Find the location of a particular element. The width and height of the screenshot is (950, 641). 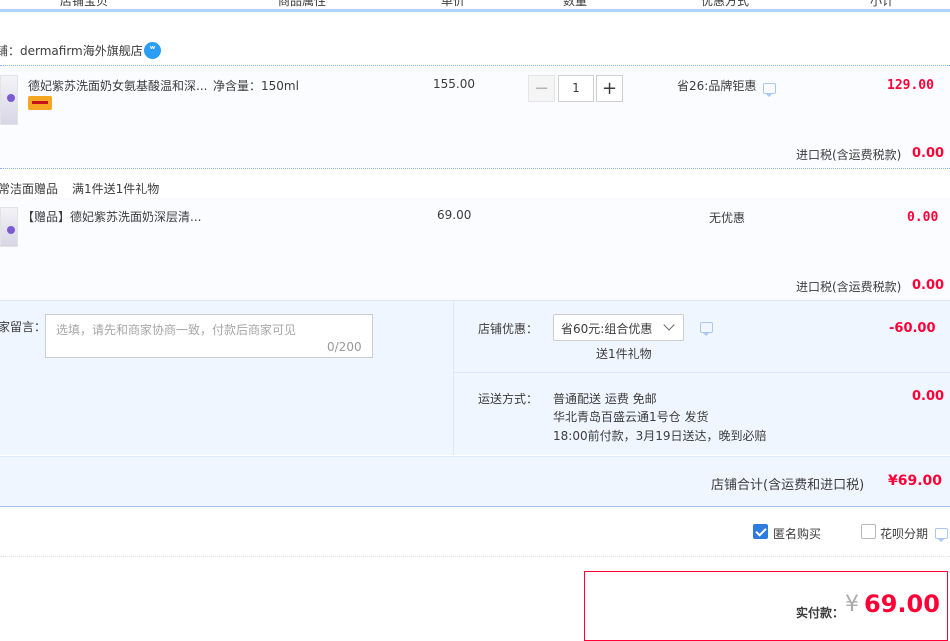

credit-card-badge-icon is located at coordinates (40, 103).